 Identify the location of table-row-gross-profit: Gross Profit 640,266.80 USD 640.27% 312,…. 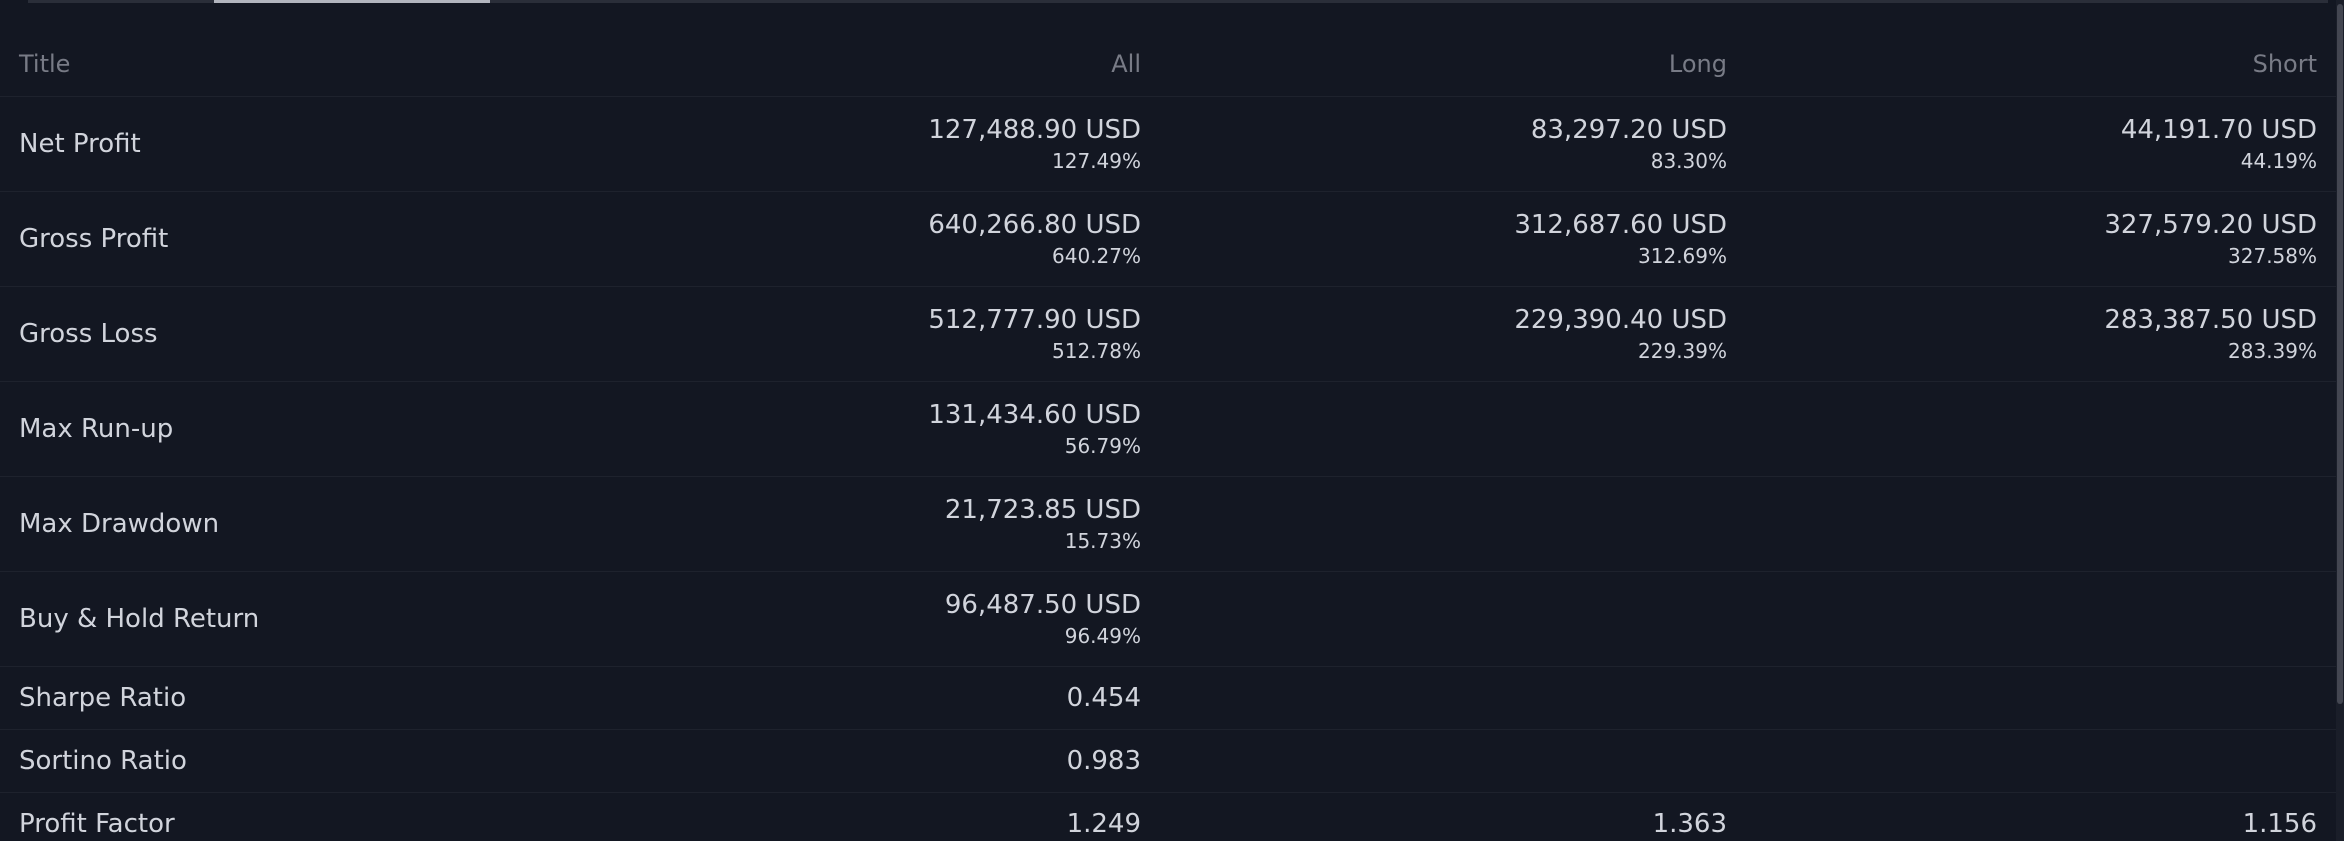
(1168, 239).